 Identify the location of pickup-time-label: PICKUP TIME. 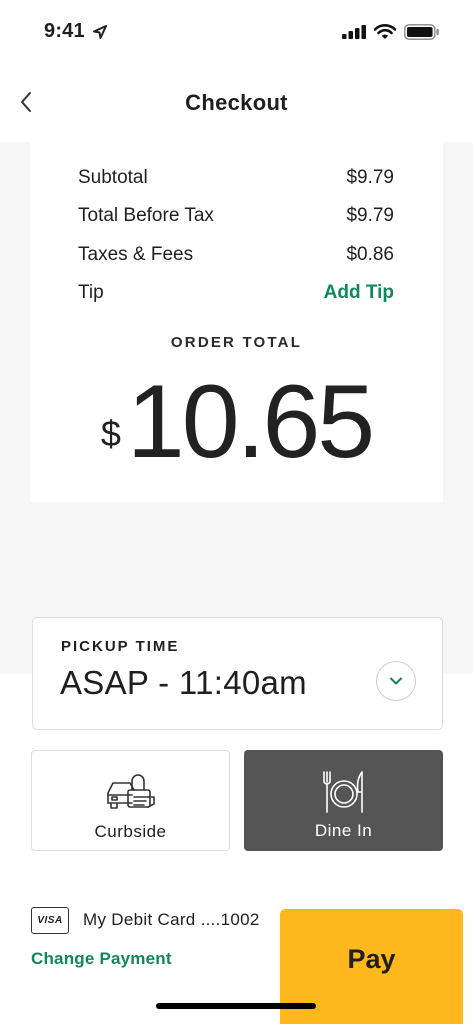
(120, 646).